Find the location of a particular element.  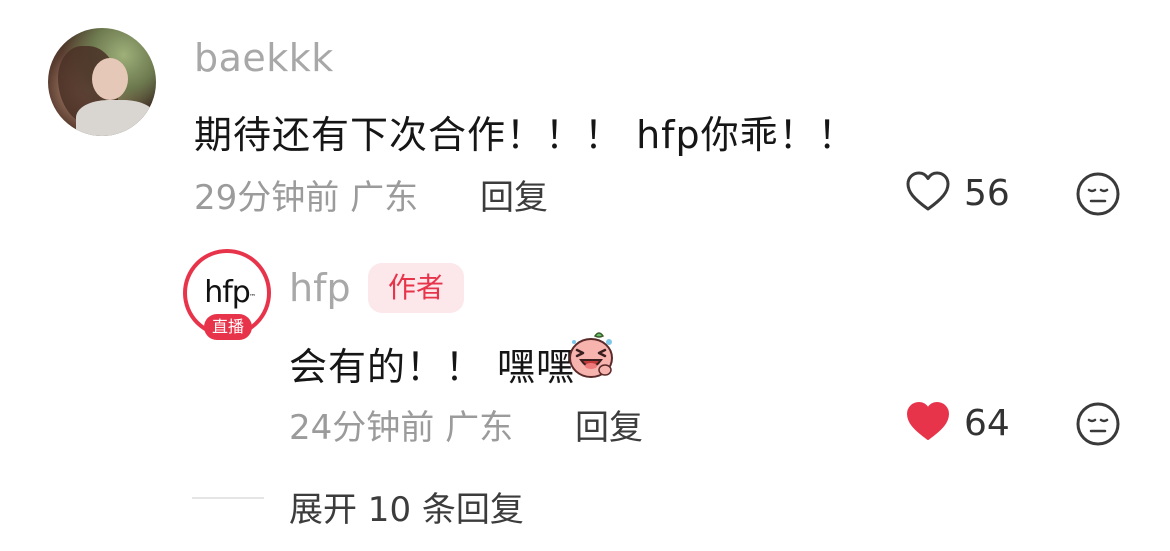

comment-time: 29分钟前 is located at coordinates (267, 198).